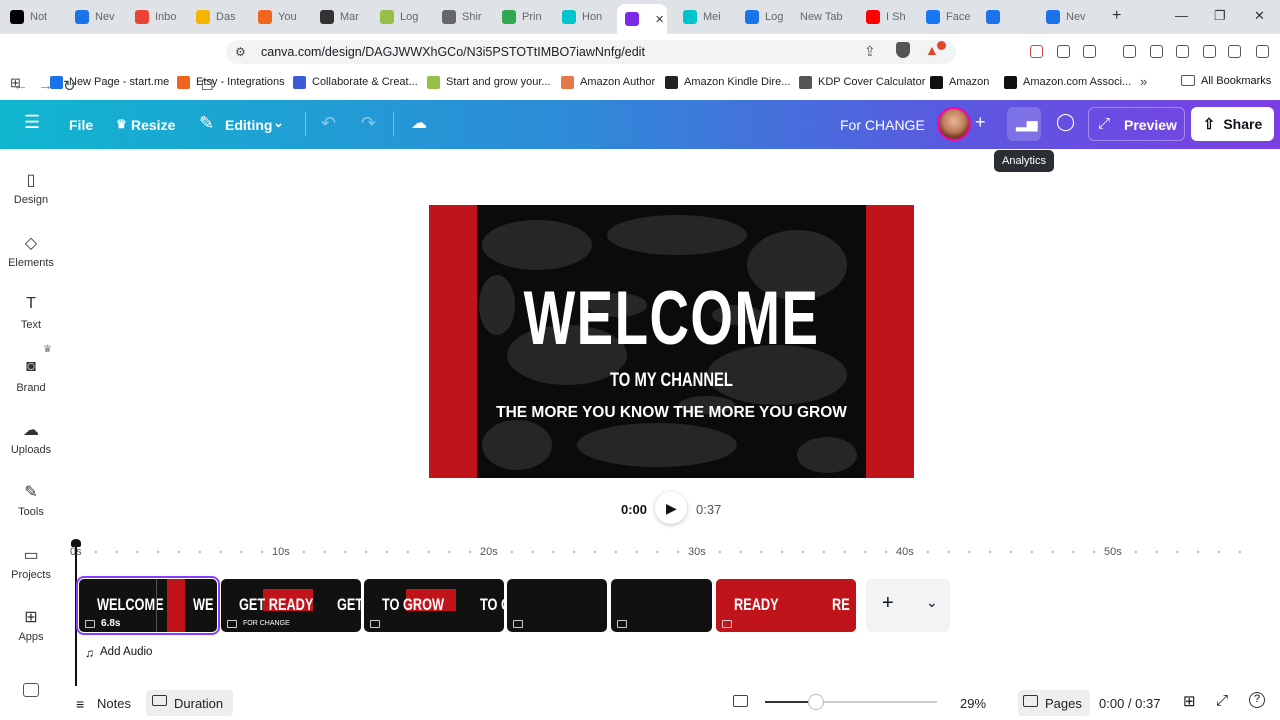 This screenshot has height=720, width=1280. Describe the element at coordinates (1143, 81) in the screenshot. I see `more-bookmarks-button: »` at that location.